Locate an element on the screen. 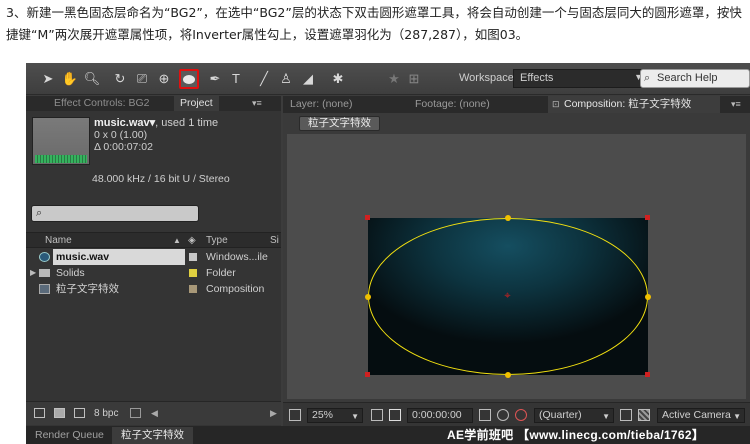 This screenshot has height=444, width=750. column-size: Si is located at coordinates (274, 241).